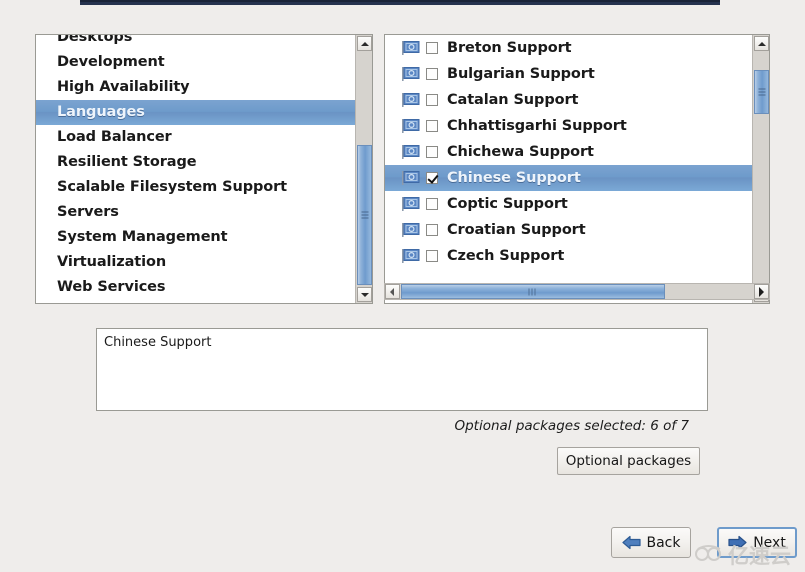 This screenshot has width=805, height=572. What do you see at coordinates (537, 126) in the screenshot?
I see `package-list-item-label: Chhattisgarhi Support` at bounding box center [537, 126].